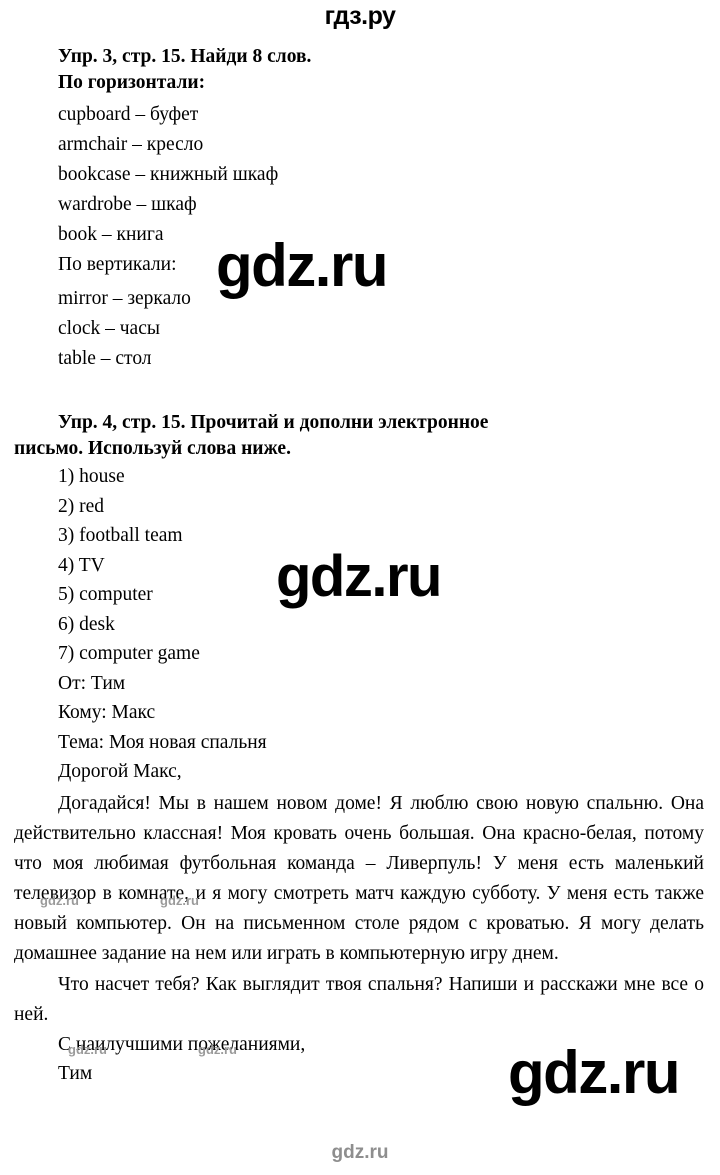 The height and width of the screenshot is (1175, 720). What do you see at coordinates (132, 82) in the screenshot?
I see `across-label: По горизонтали:` at bounding box center [132, 82].